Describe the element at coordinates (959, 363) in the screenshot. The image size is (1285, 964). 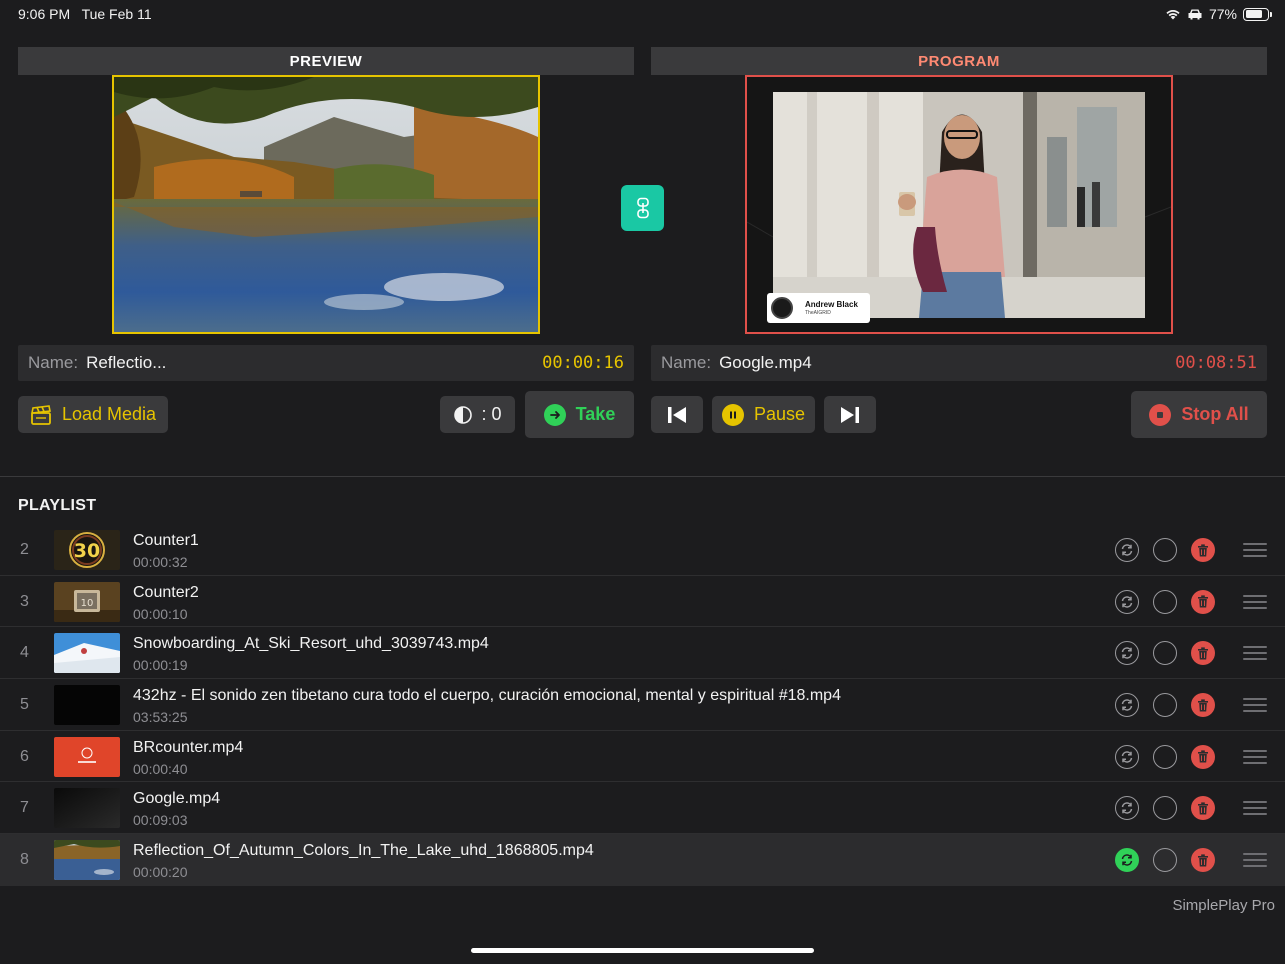
I see `program-info-bar: Name: Google.mp4 00:08:51` at that location.